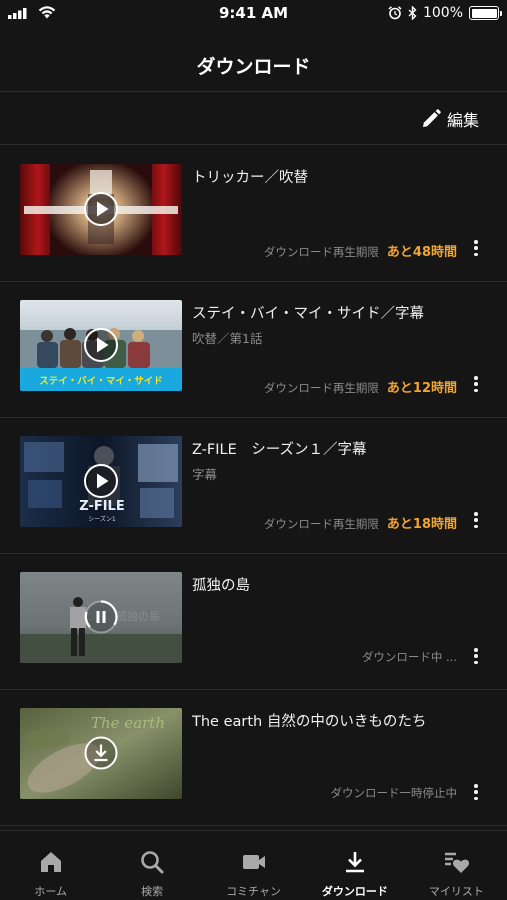 The width and height of the screenshot is (507, 900). I want to click on tab-bar: ホーム 検索 コミチャン ダウンロード マイリスト, so click(253, 865).